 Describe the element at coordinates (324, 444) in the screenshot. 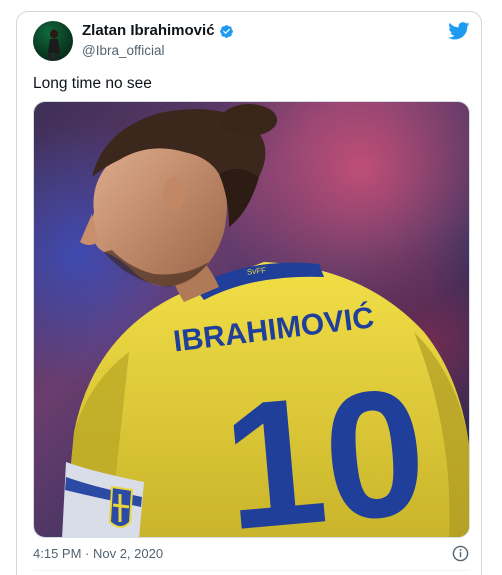

I see `jersey-number-text: 10` at that location.